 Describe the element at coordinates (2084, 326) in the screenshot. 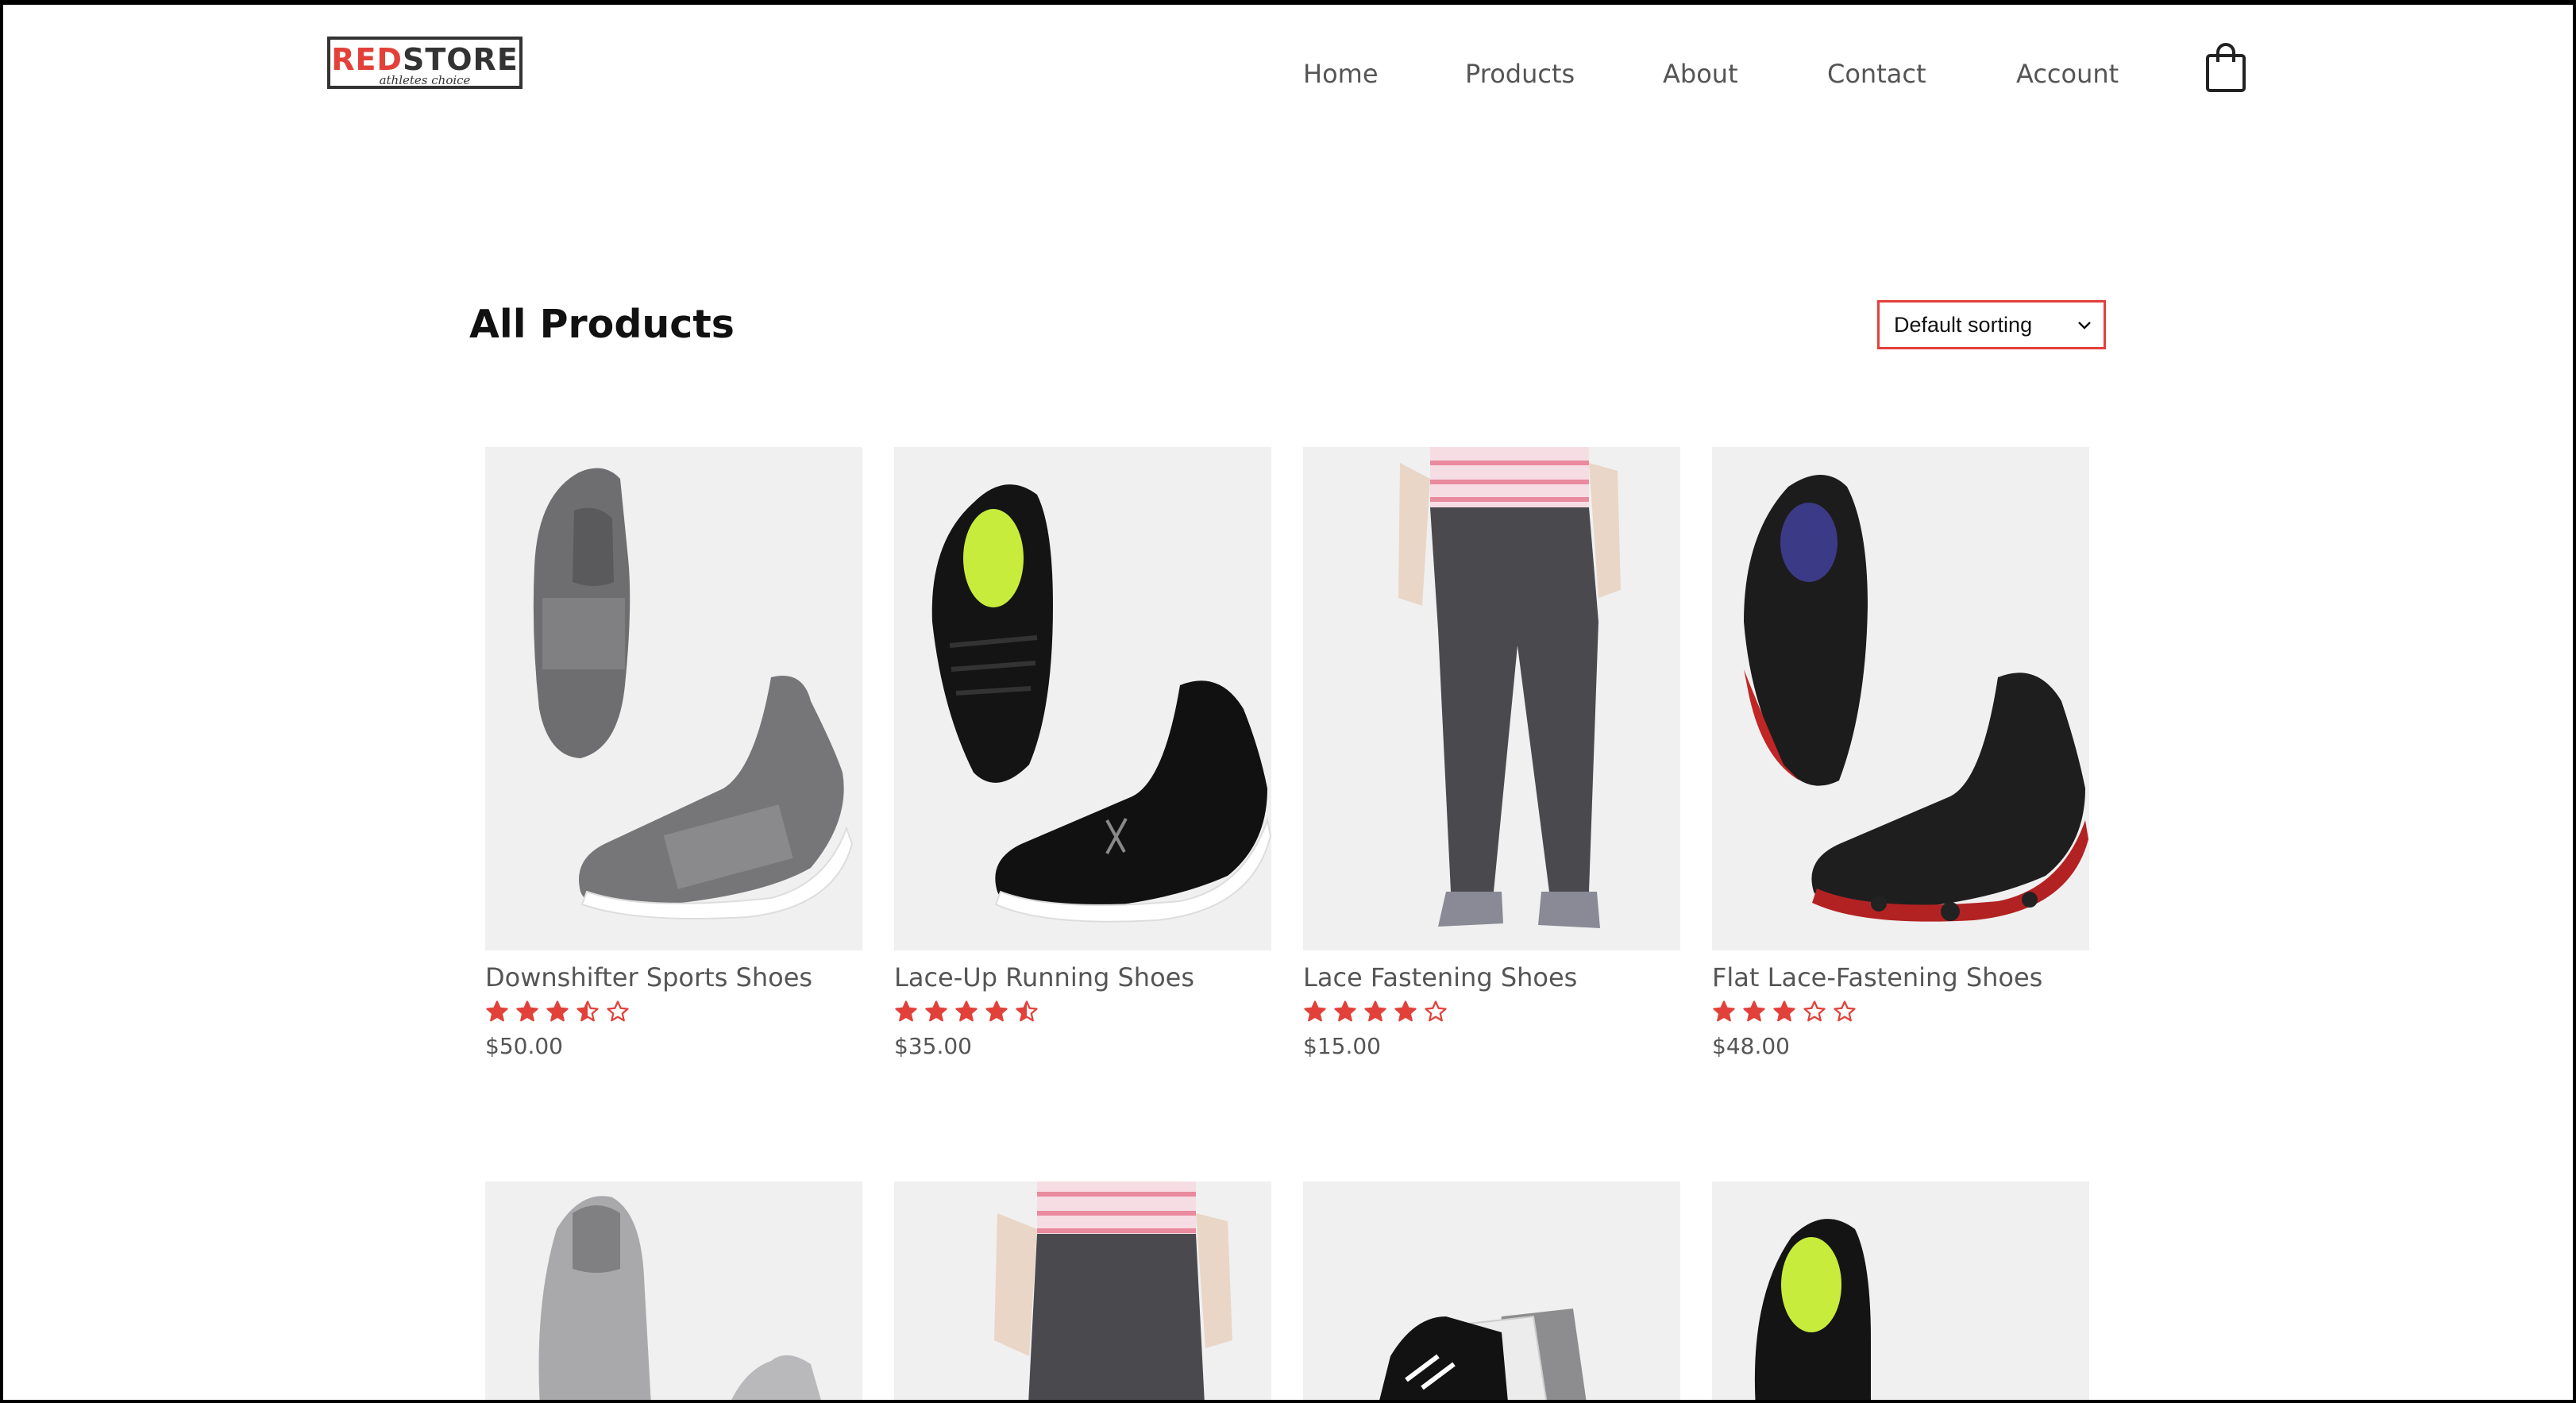

I see `chevron-down-icon` at that location.